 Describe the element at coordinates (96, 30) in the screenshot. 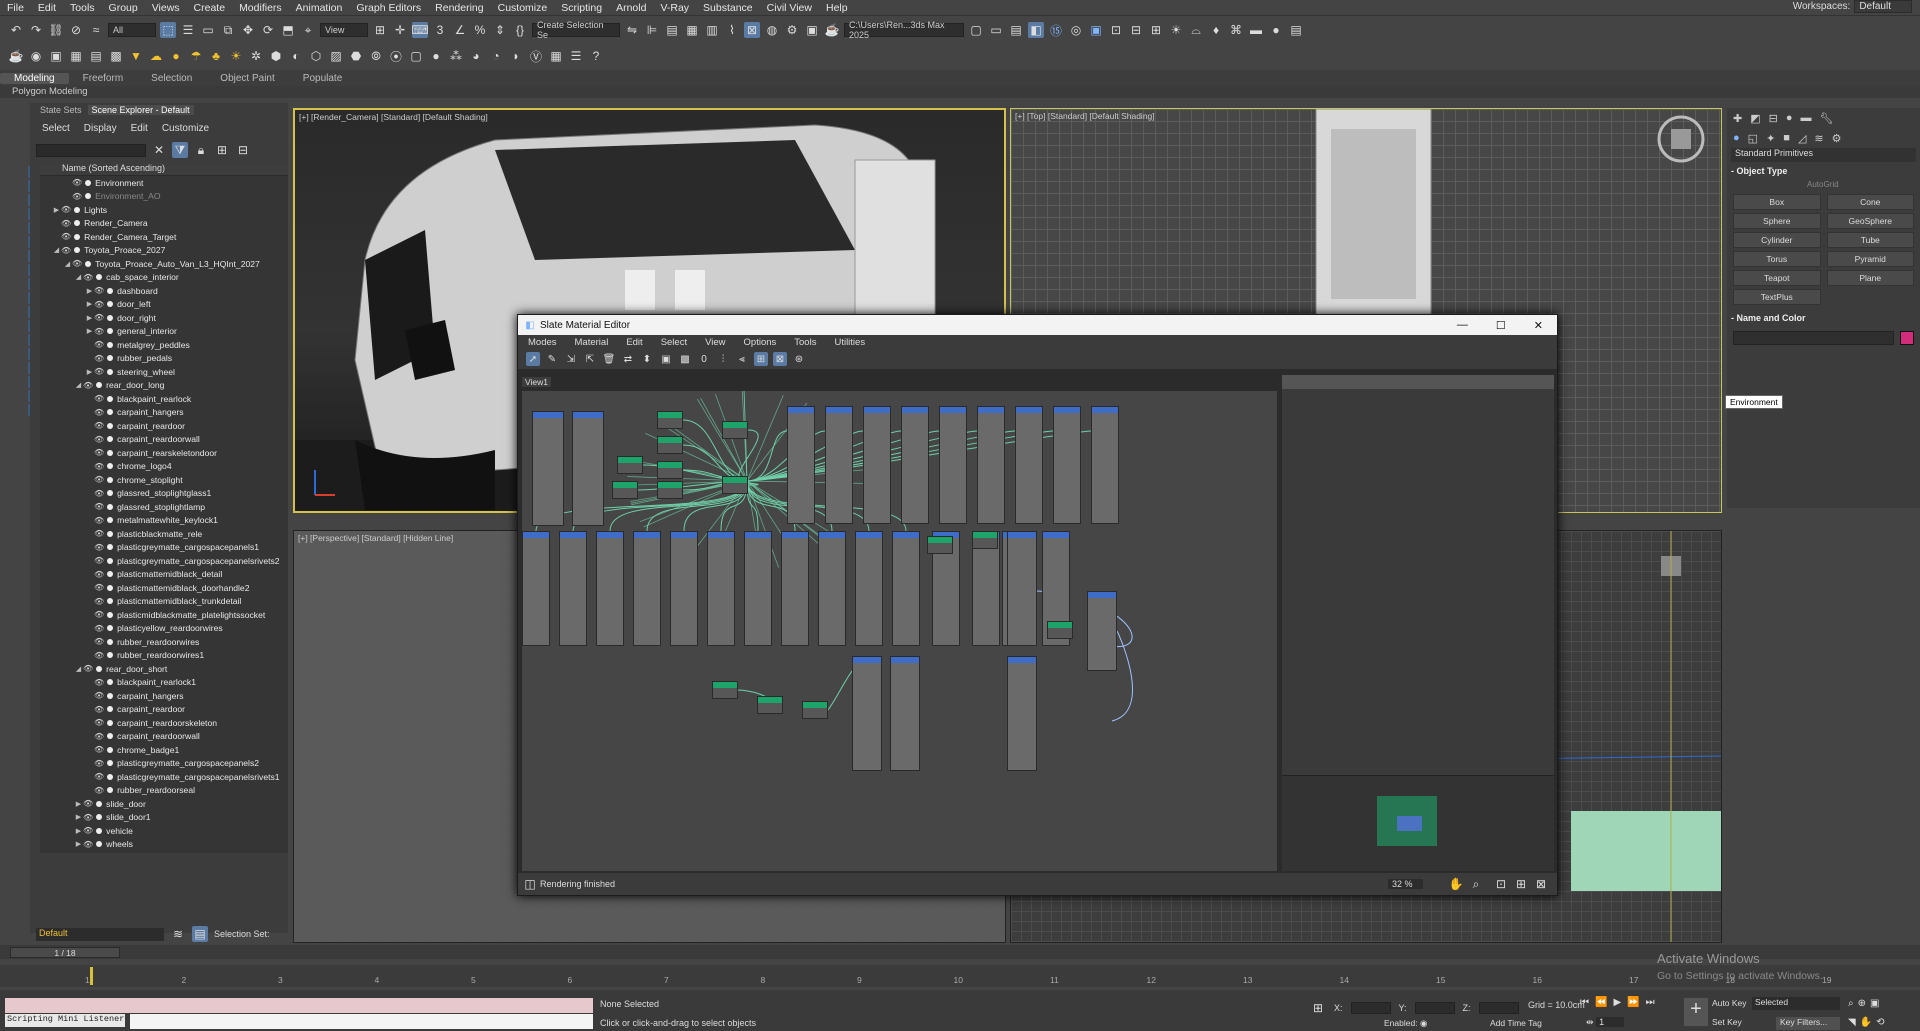

I see `bind-space-warp-icon: ≈` at that location.